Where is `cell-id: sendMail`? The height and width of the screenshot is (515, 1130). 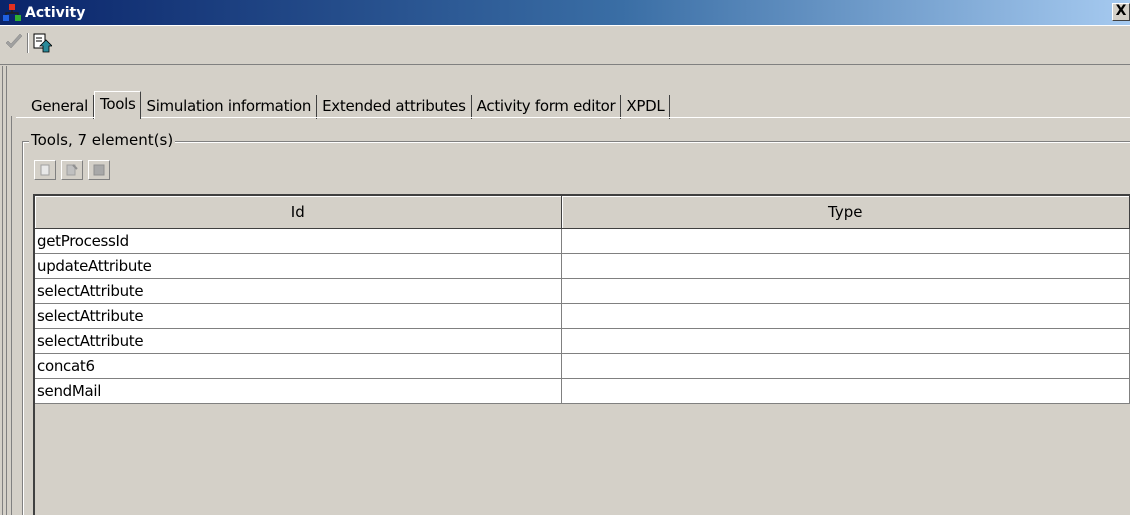 cell-id: sendMail is located at coordinates (298, 391).